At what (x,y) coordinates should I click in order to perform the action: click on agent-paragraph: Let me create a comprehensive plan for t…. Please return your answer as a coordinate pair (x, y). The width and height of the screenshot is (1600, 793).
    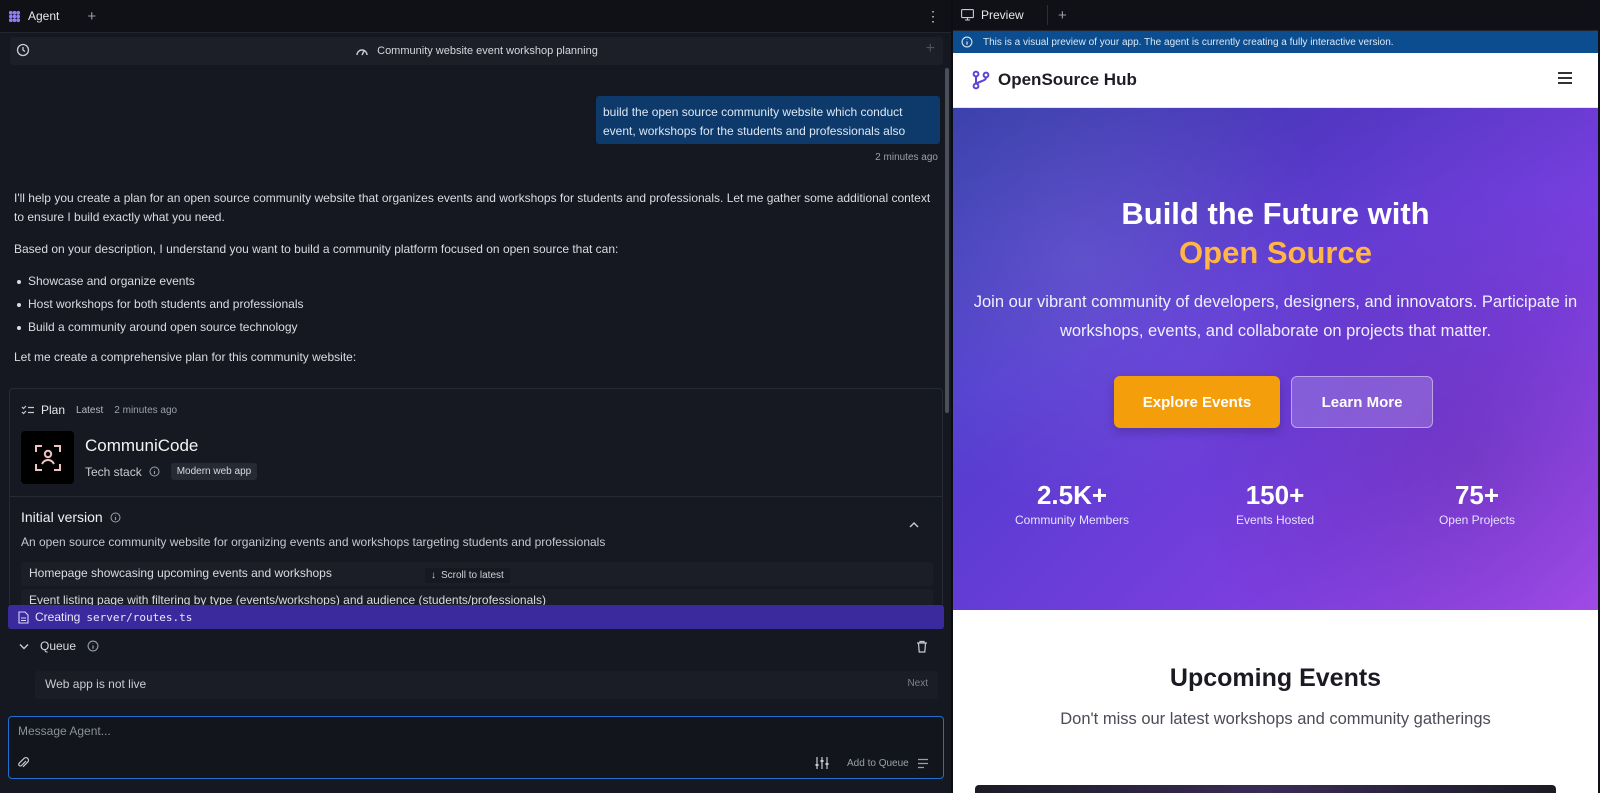
    Looking at the image, I should click on (185, 357).